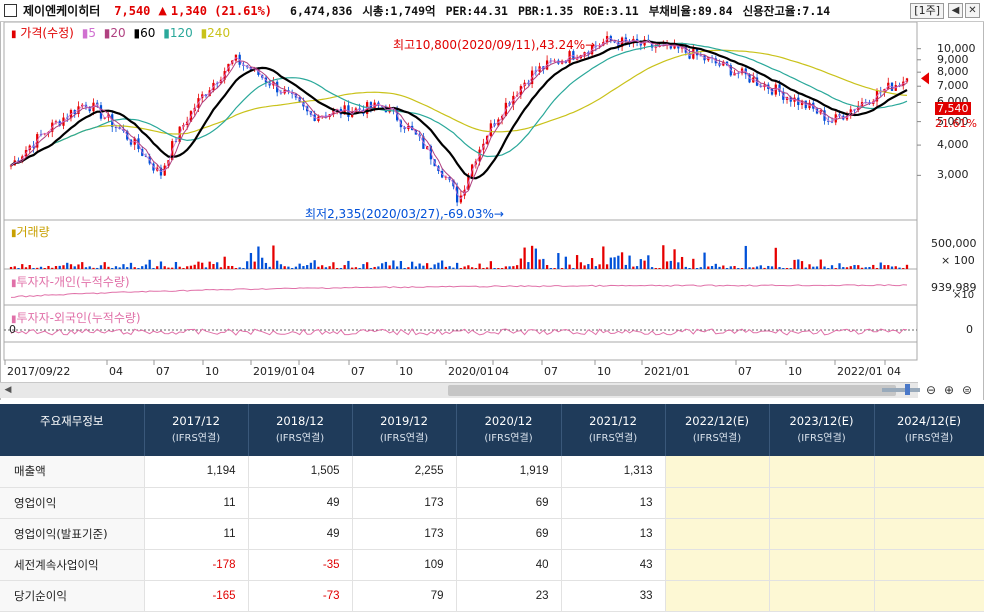  Describe the element at coordinates (276, 371) in the screenshot. I see `date-tick-label: 2019/01` at that location.